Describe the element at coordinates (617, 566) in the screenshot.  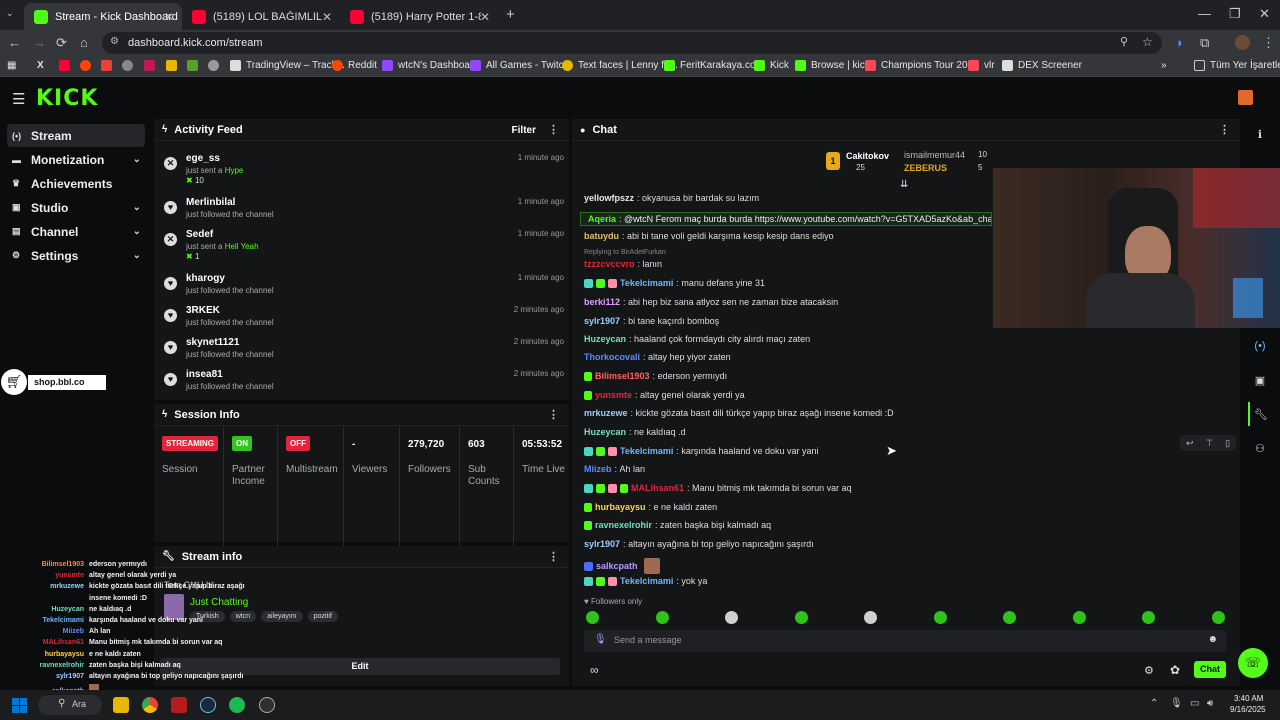
I see `chat-username: salkcpath` at that location.